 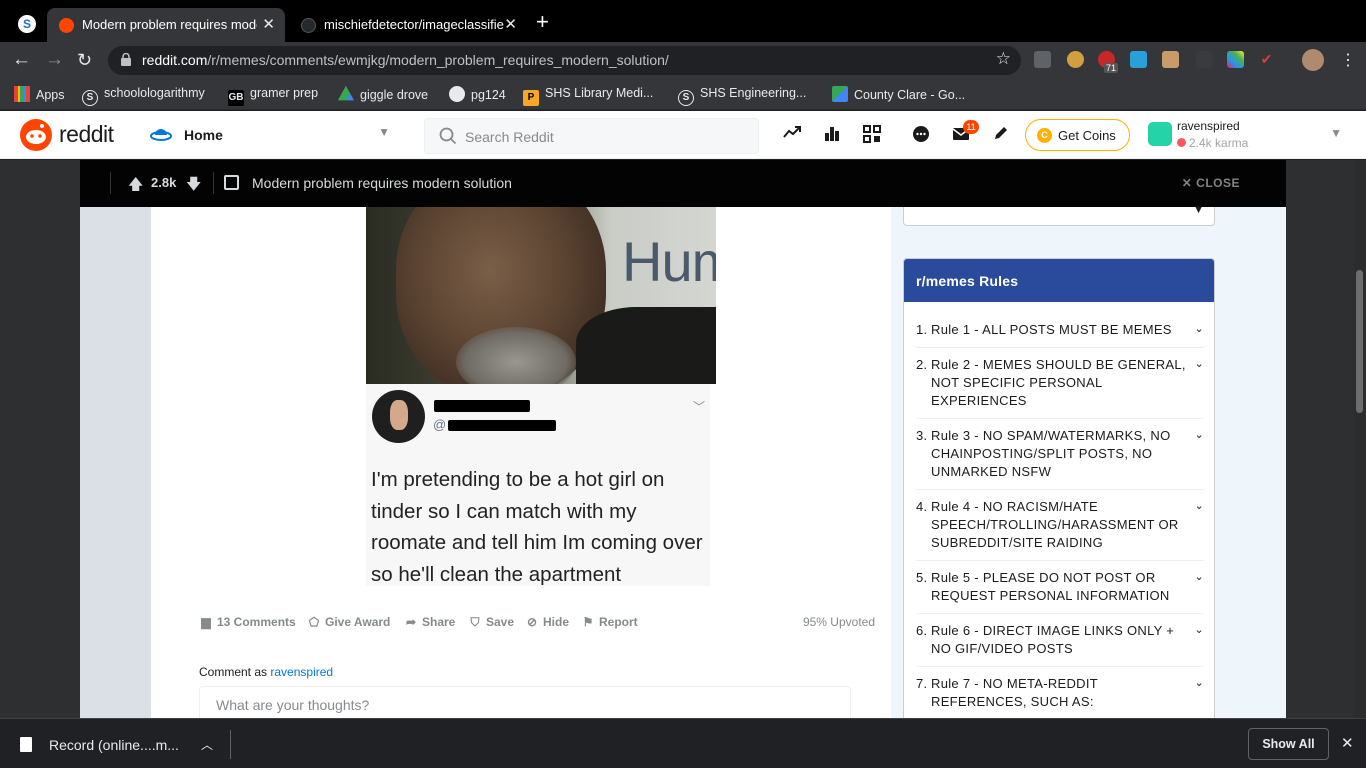 I want to click on forward-icon: →, so click(x=54, y=60).